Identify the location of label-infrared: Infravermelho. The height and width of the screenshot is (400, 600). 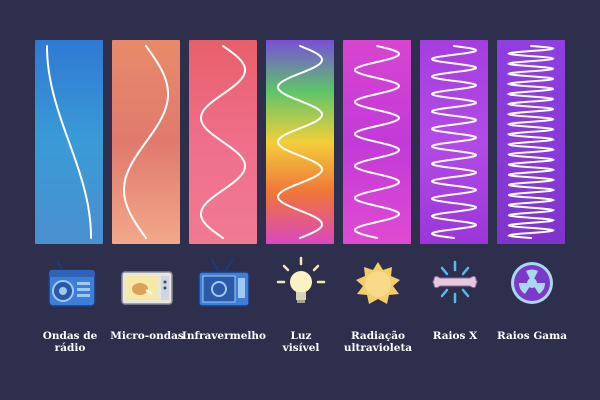
(224, 336).